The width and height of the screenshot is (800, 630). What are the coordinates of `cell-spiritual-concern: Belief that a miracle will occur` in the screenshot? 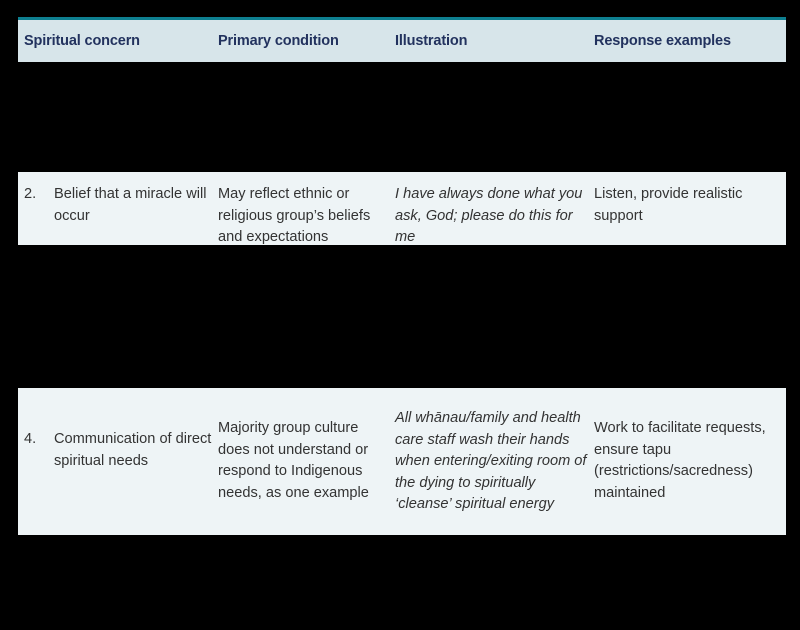 It's located at (130, 205).